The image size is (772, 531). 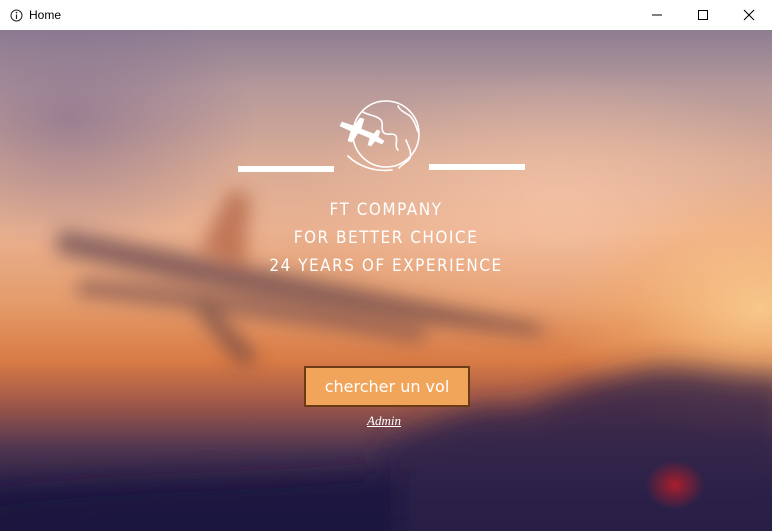 What do you see at coordinates (384, 421) in the screenshot?
I see `admin-link: Admin` at bounding box center [384, 421].